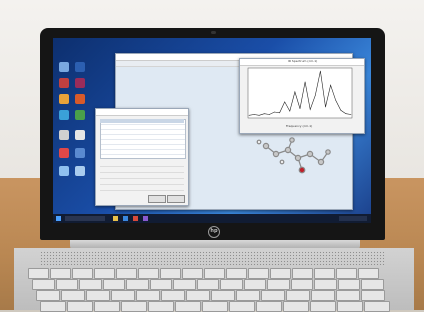  Describe the element at coordinates (142, 177) in the screenshot. I see `options-panel` at that location.